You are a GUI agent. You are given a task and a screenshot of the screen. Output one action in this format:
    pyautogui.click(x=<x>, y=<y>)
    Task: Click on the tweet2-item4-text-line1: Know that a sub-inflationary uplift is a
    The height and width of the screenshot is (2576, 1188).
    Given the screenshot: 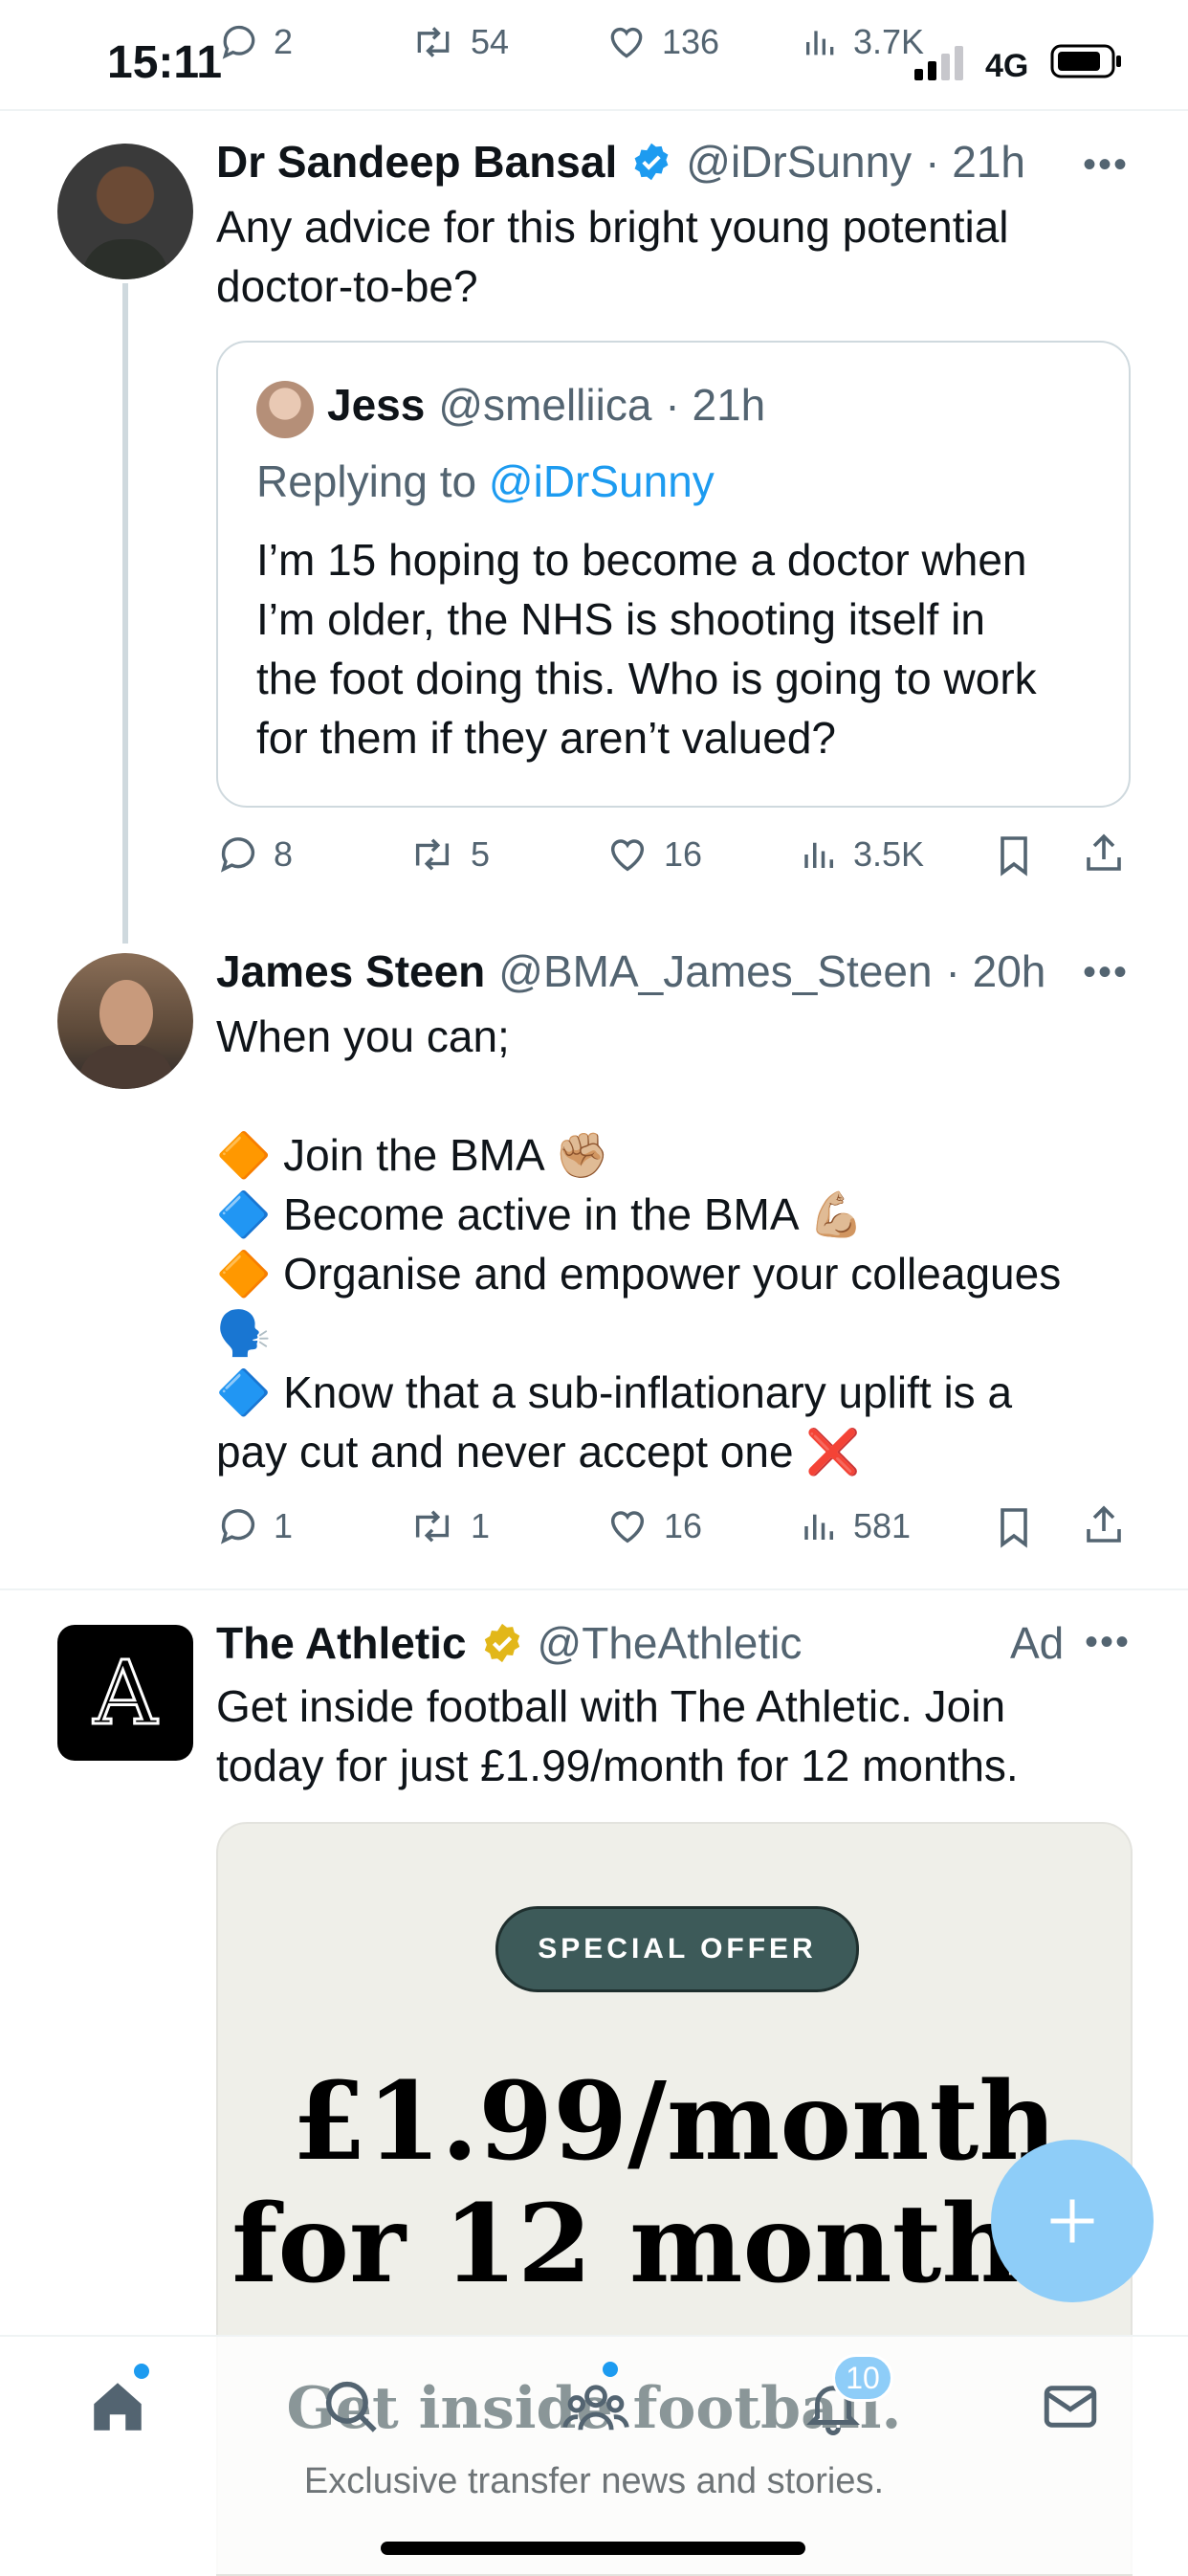 What is the action you would take?
    pyautogui.click(x=648, y=1392)
    